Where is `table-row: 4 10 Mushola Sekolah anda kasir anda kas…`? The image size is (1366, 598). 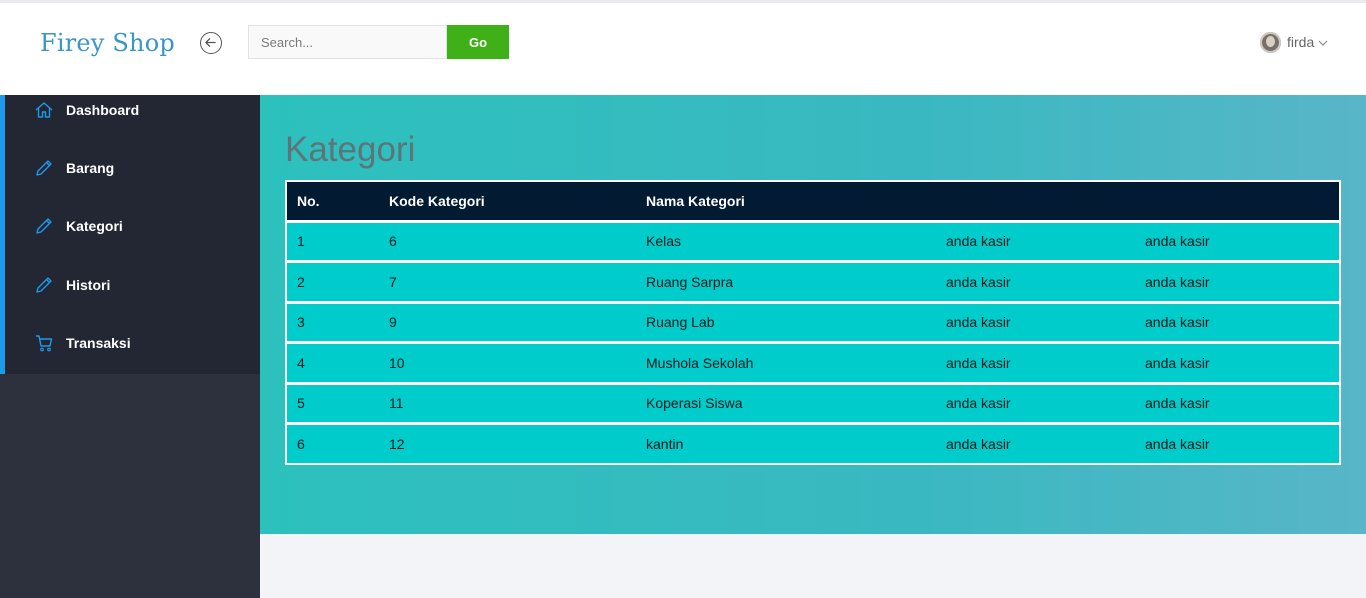
table-row: 4 10 Mushola Sekolah anda kasir anda kas… is located at coordinates (813, 363).